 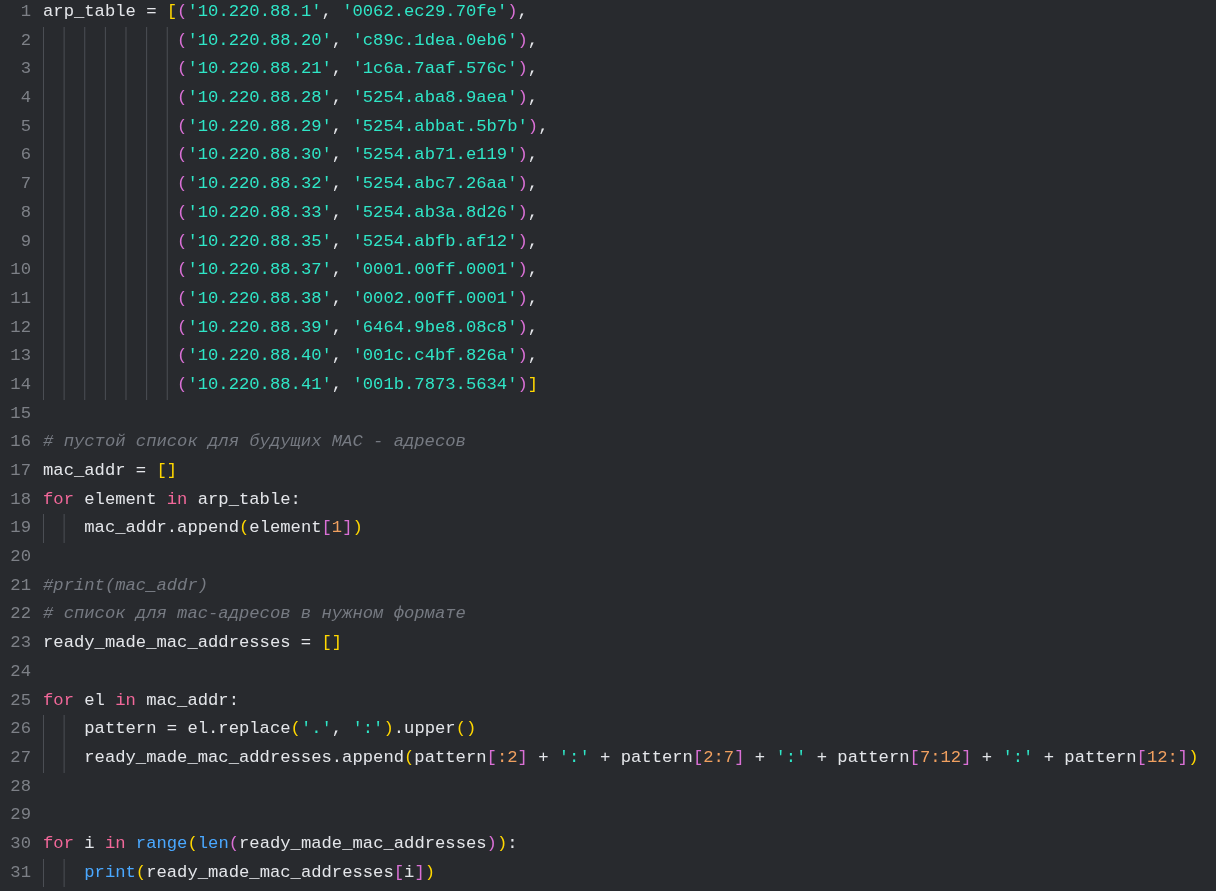 What do you see at coordinates (254, 614) in the screenshot?
I see `code-comment: # список для mac-адресов в нужном формате` at bounding box center [254, 614].